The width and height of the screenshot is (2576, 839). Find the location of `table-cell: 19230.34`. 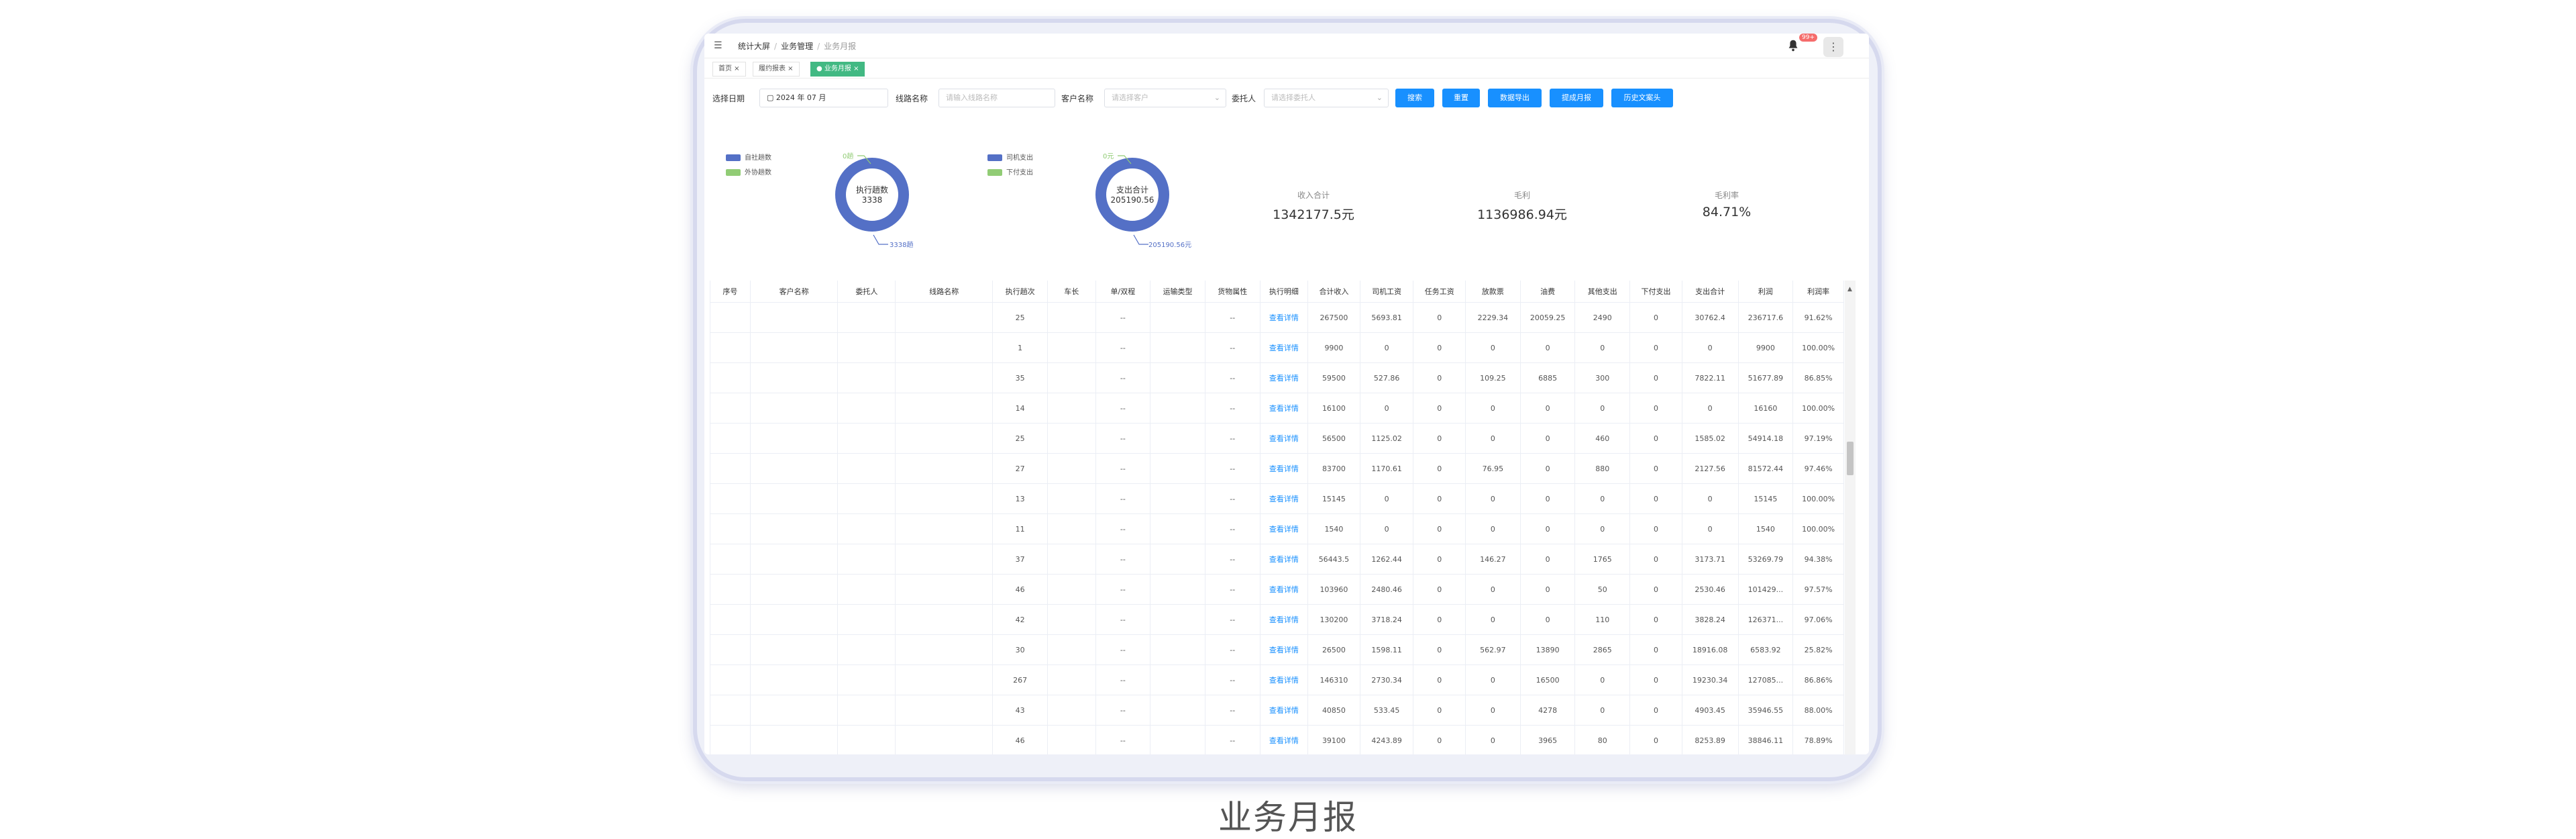

table-cell: 19230.34 is located at coordinates (1710, 679).